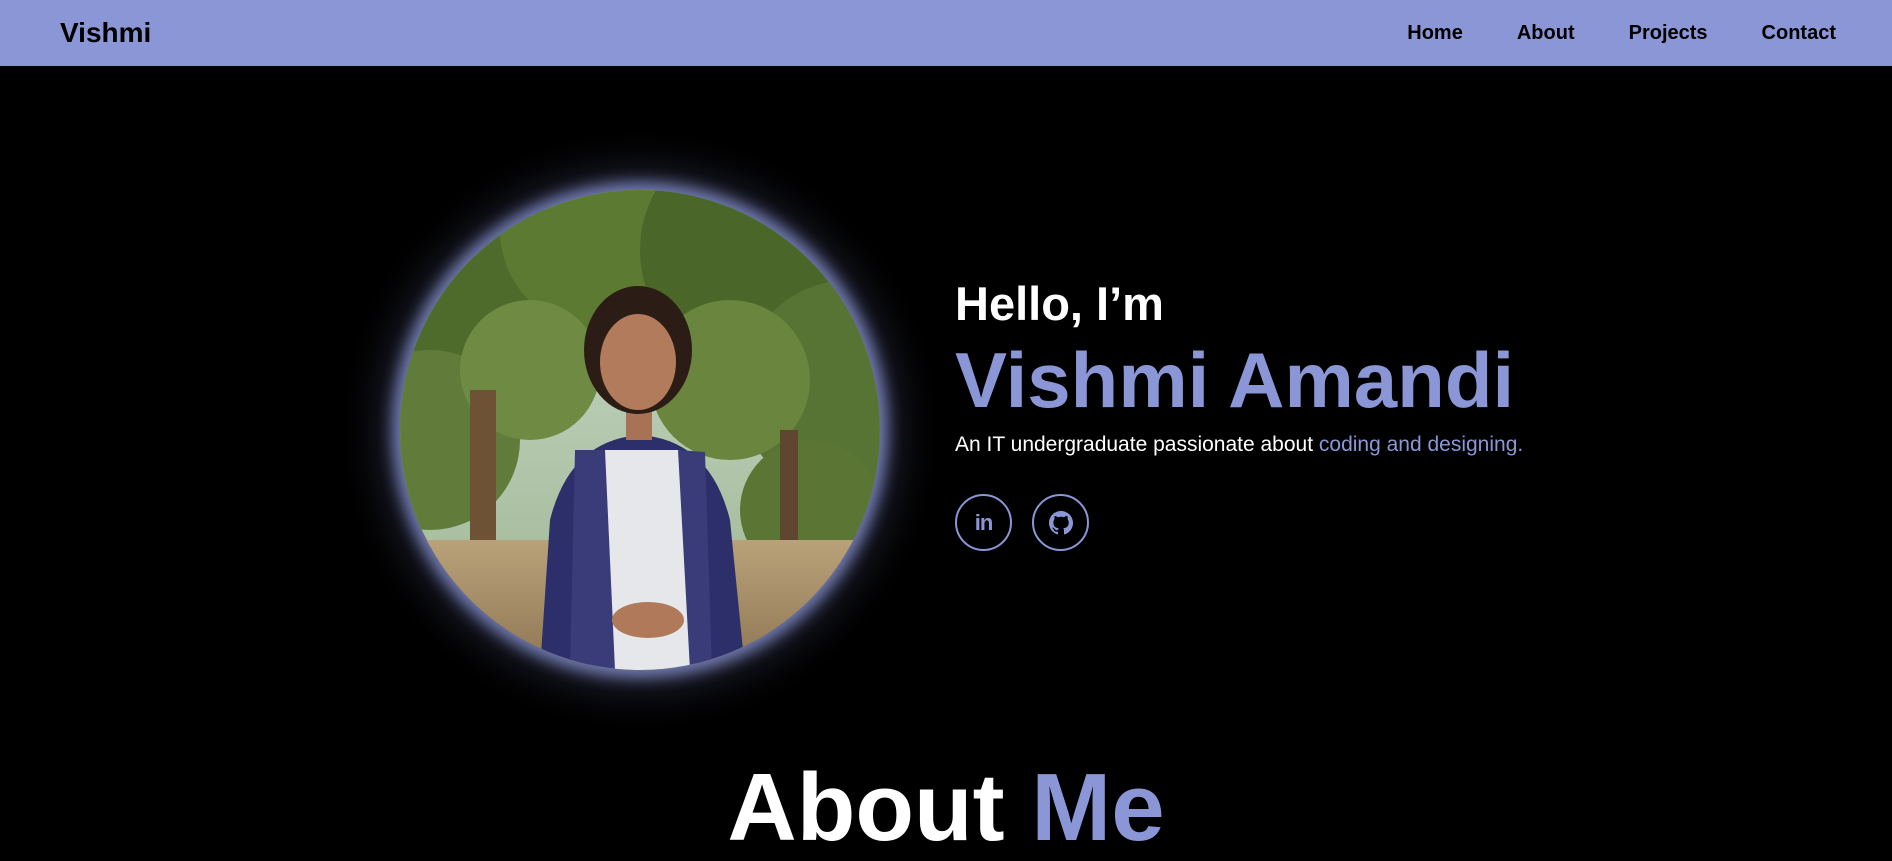  I want to click on hero-greeting: Hello, I’m, so click(1059, 303).